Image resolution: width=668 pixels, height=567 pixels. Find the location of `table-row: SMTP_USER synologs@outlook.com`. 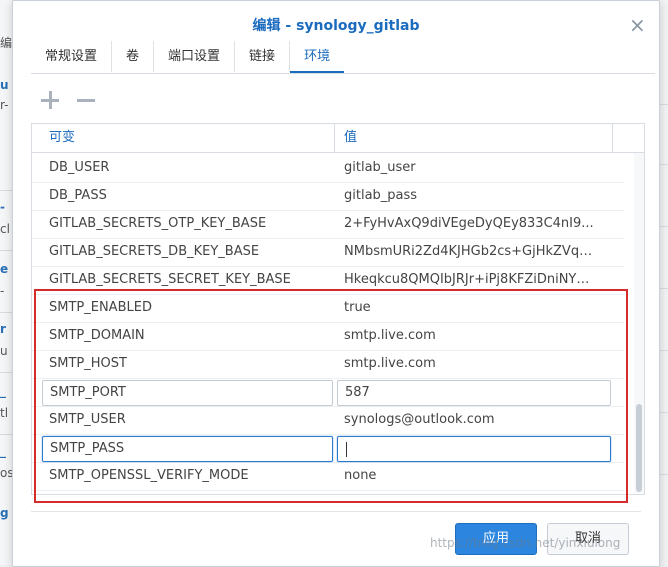

table-row: SMTP_USER synologs@outlook.com is located at coordinates (328, 420).